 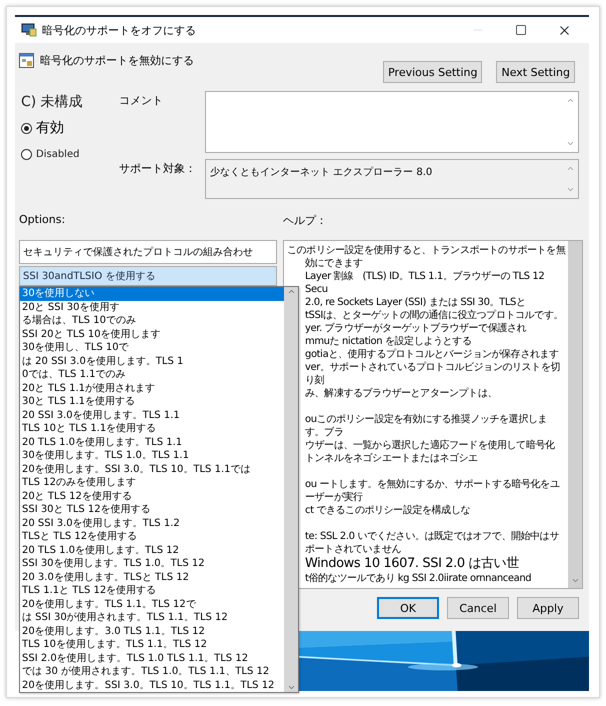 I want to click on radio-option: C) 未構成, so click(x=70, y=102).